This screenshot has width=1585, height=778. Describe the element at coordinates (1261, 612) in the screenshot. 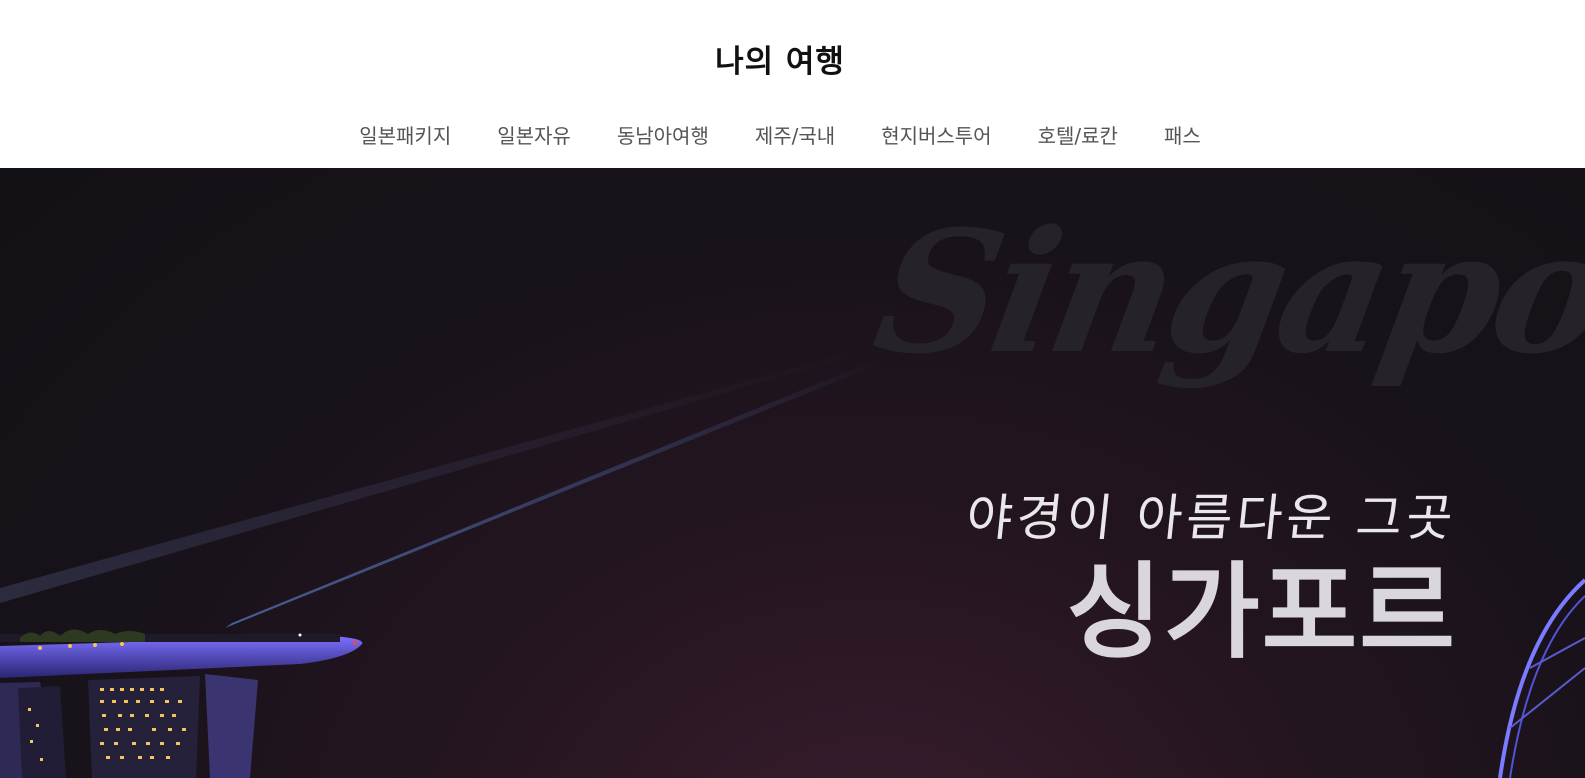

I see `hero-headline: 싱가포르` at that location.